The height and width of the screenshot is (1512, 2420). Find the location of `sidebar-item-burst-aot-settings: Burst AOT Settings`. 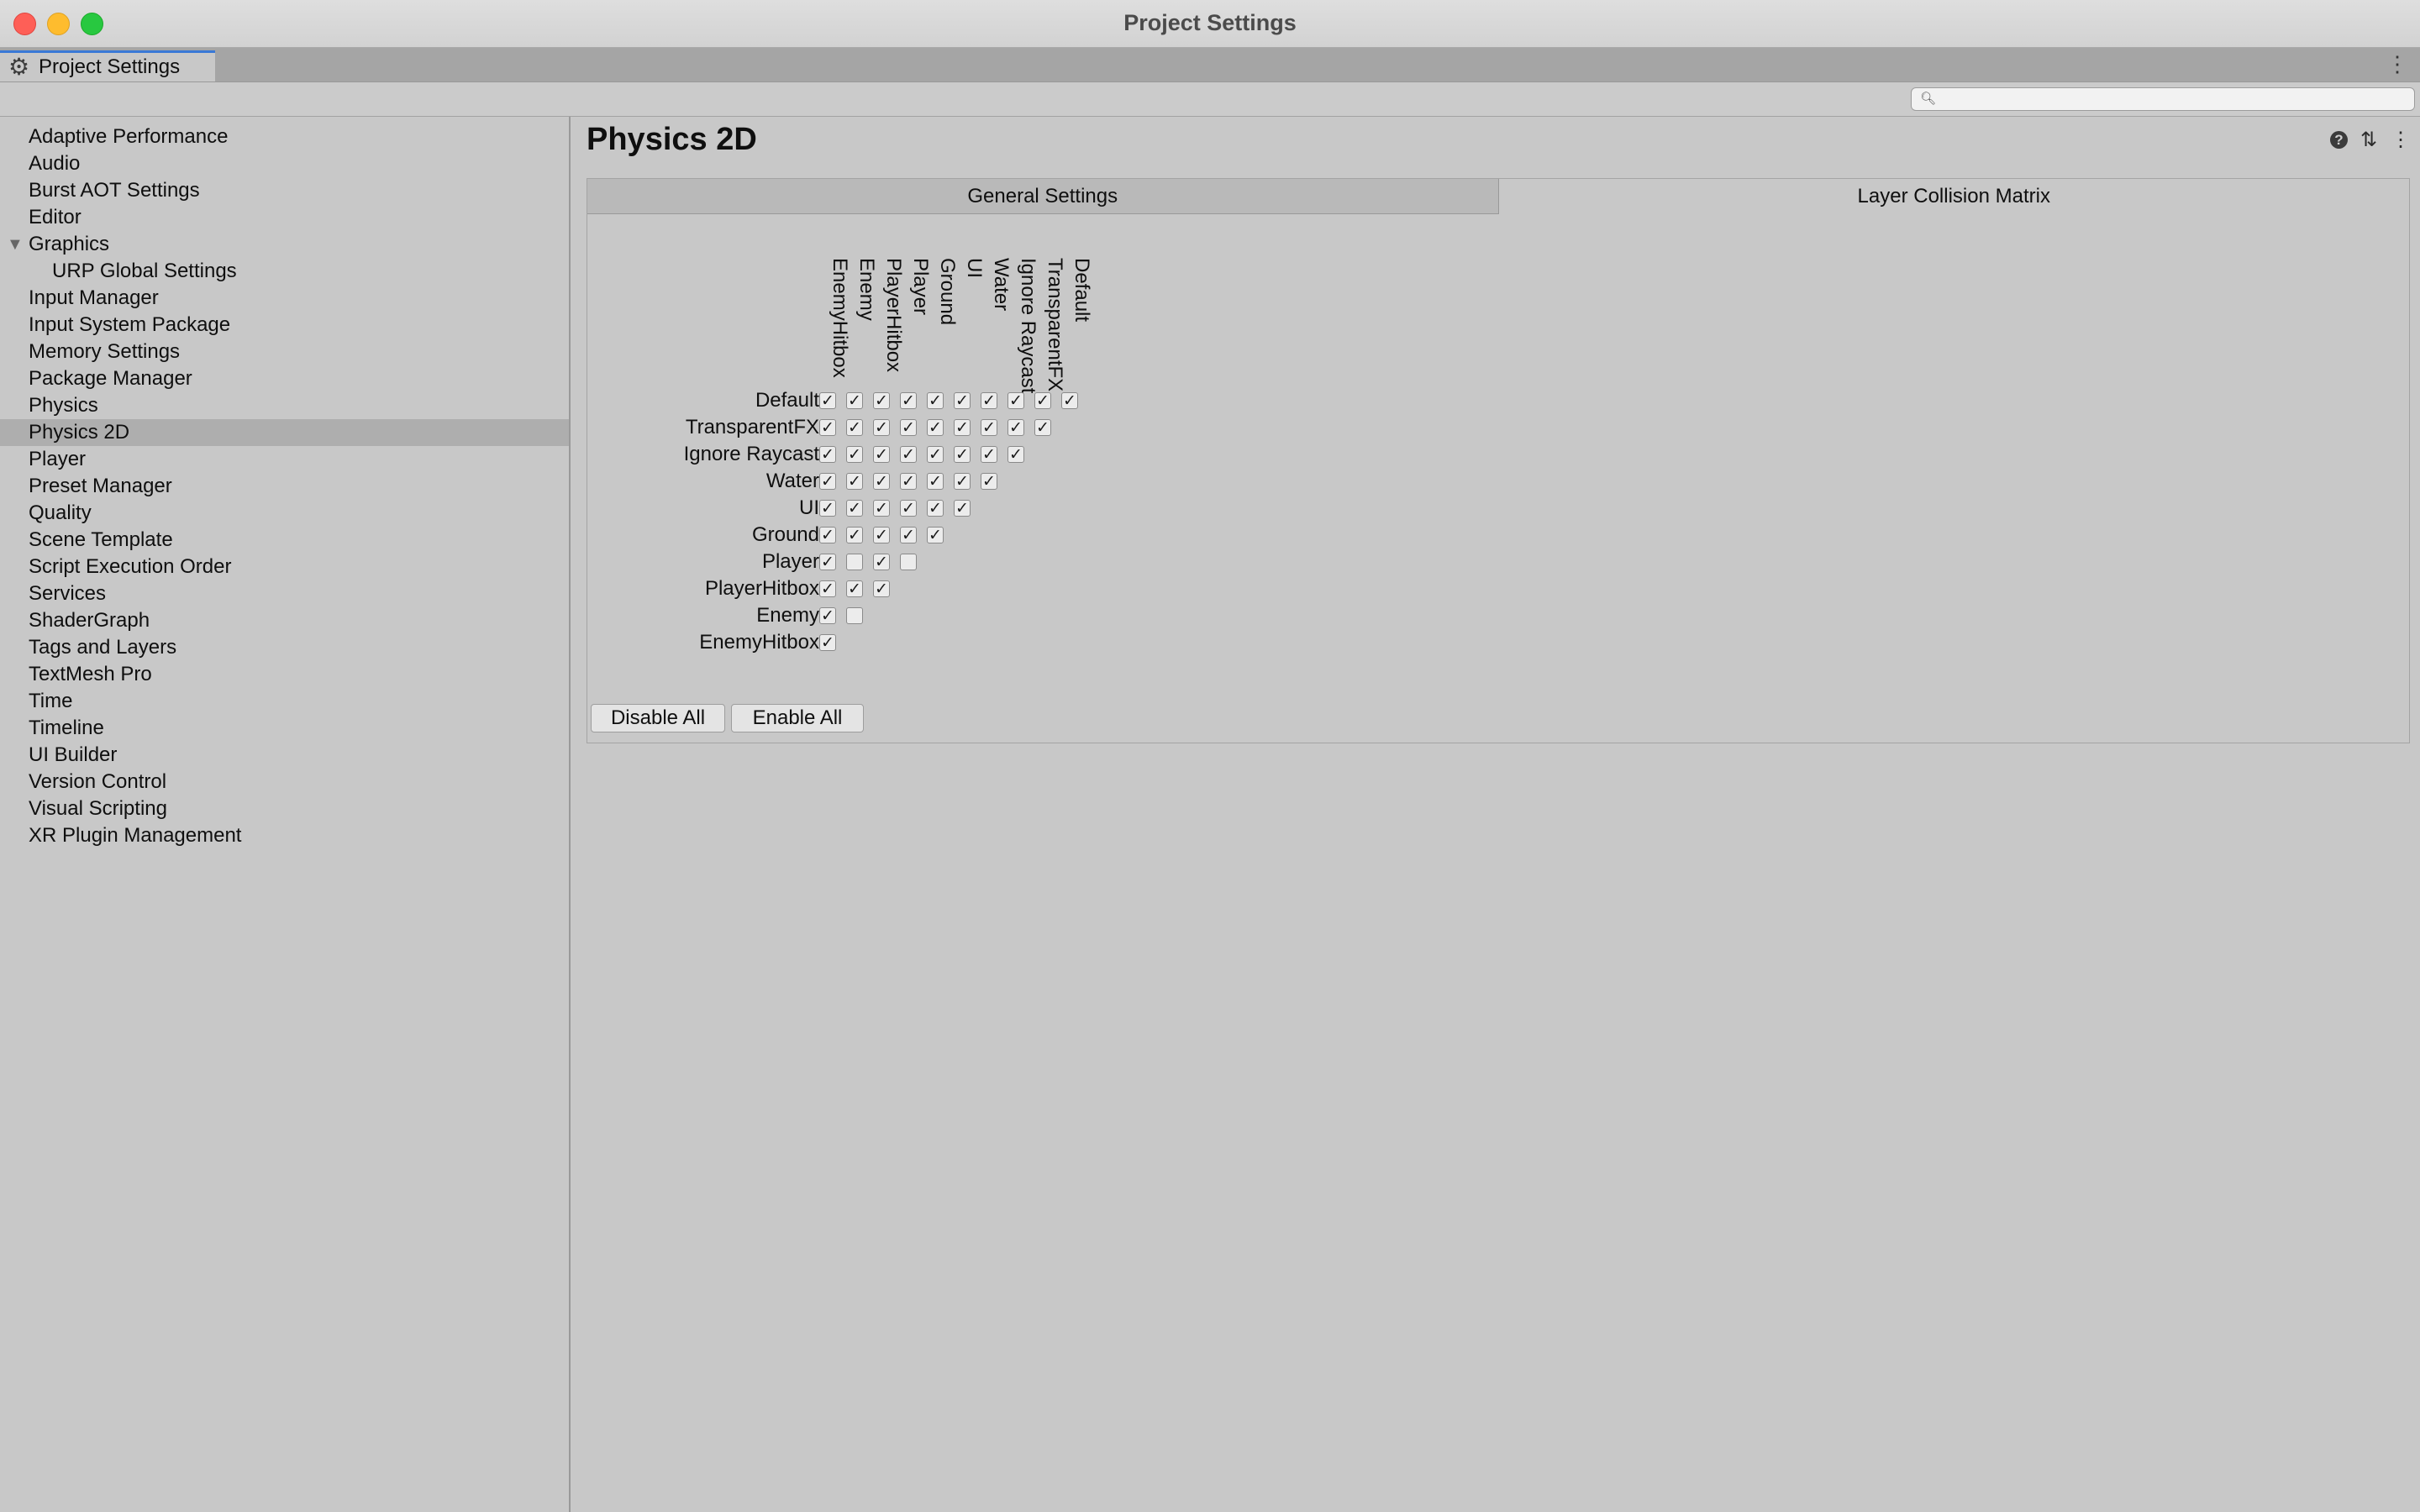

sidebar-item-burst-aot-settings: Burst AOT Settings is located at coordinates (284, 190).